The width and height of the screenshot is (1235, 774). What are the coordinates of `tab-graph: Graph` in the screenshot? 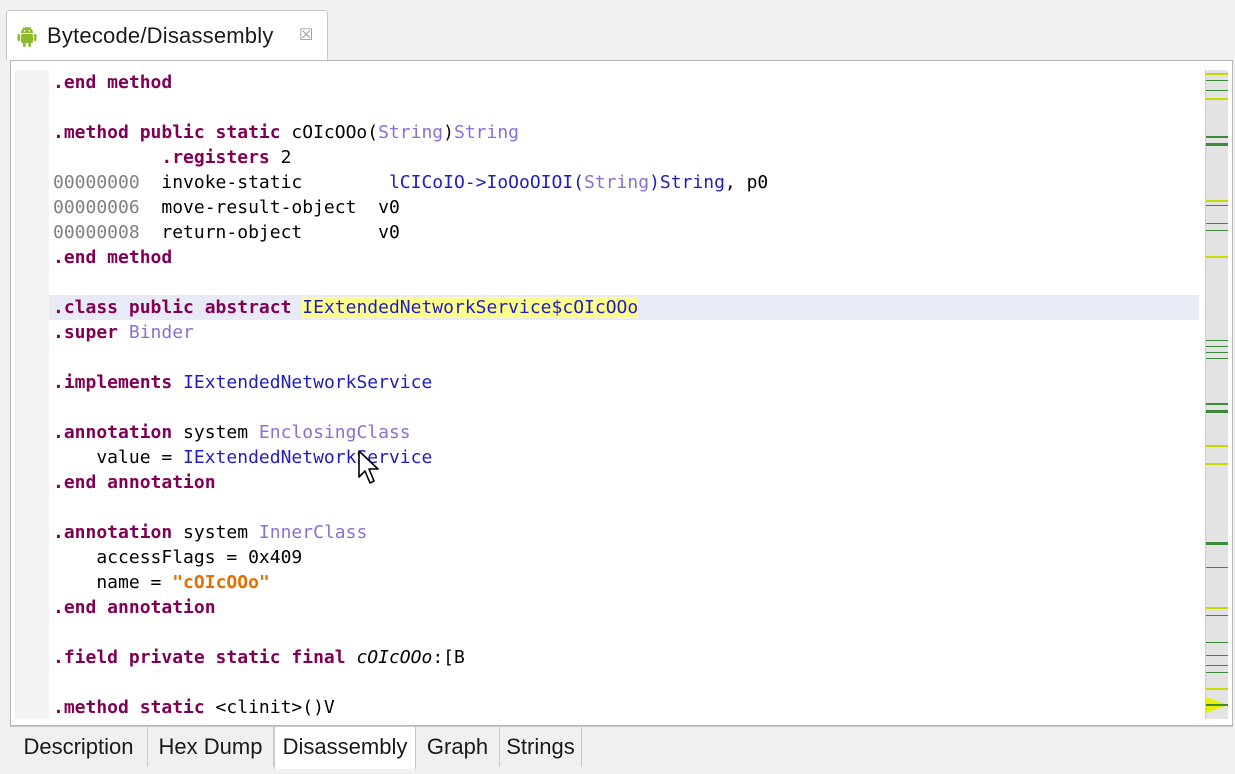 It's located at (458, 747).